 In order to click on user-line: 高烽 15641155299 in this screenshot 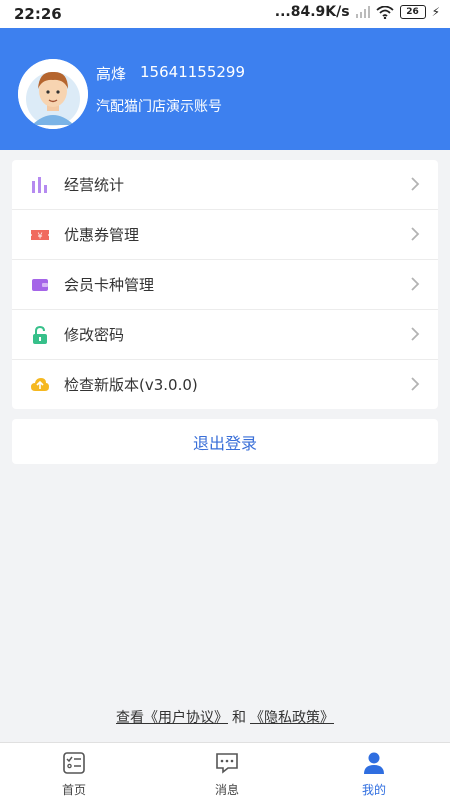, I will do `click(170, 73)`.